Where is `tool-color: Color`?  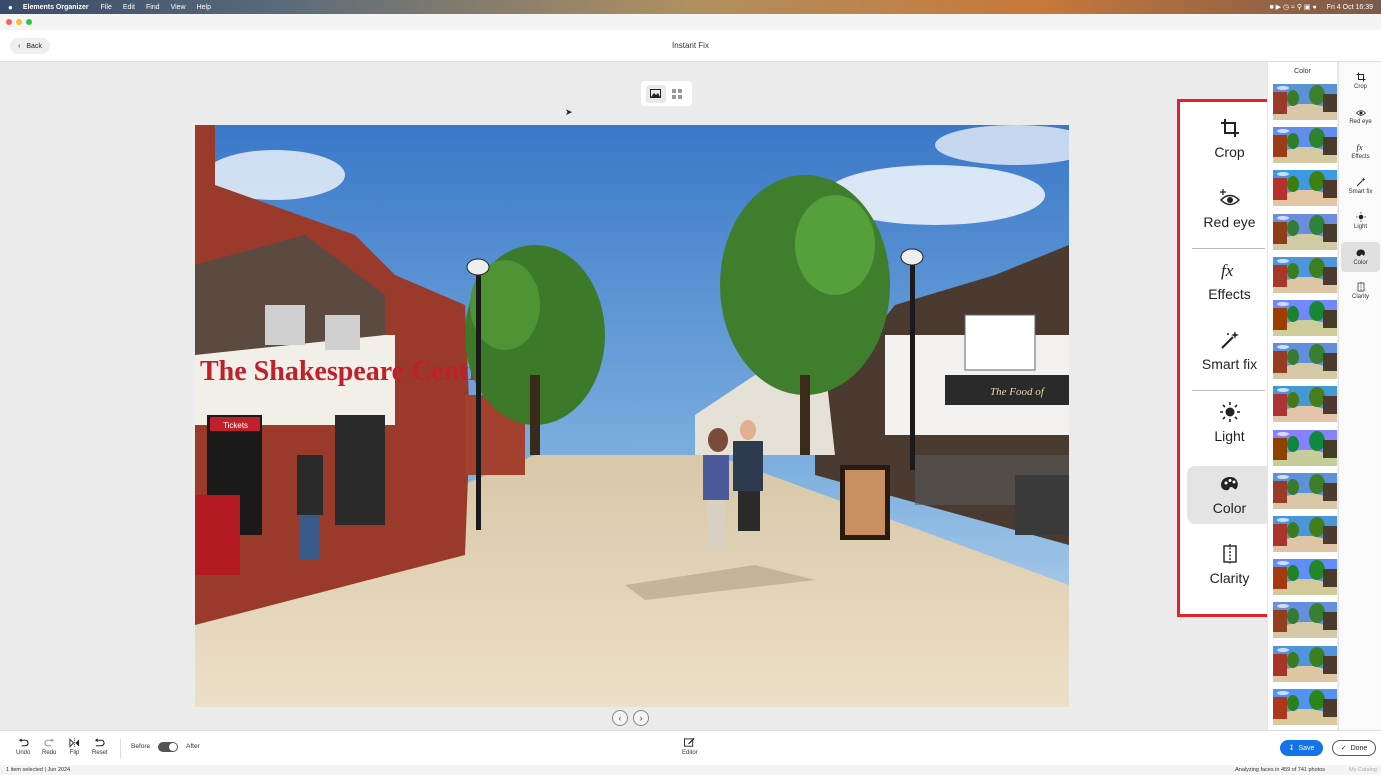 tool-color: Color is located at coordinates (1229, 495).